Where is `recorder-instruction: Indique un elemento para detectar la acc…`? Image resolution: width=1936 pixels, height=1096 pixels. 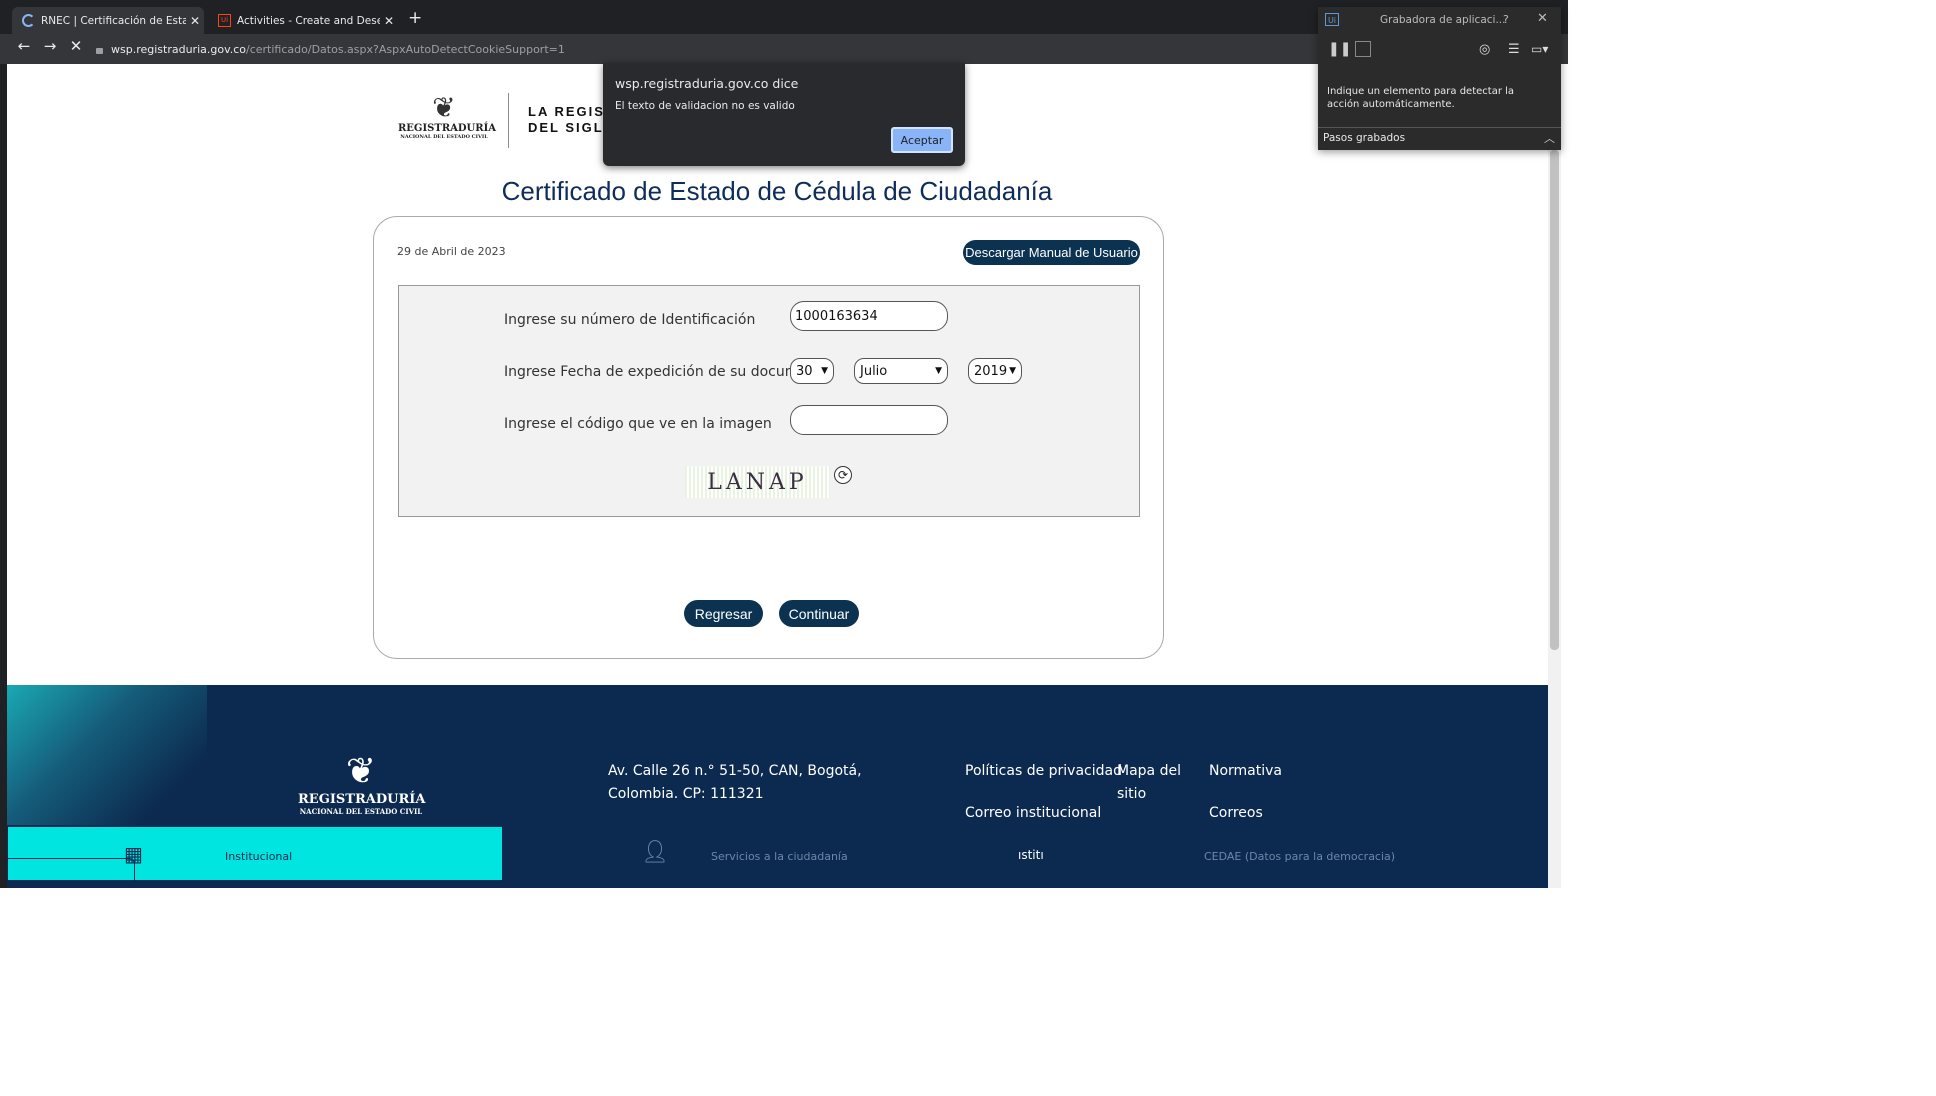 recorder-instruction: Indique un elemento para detectar la acc… is located at coordinates (1421, 98).